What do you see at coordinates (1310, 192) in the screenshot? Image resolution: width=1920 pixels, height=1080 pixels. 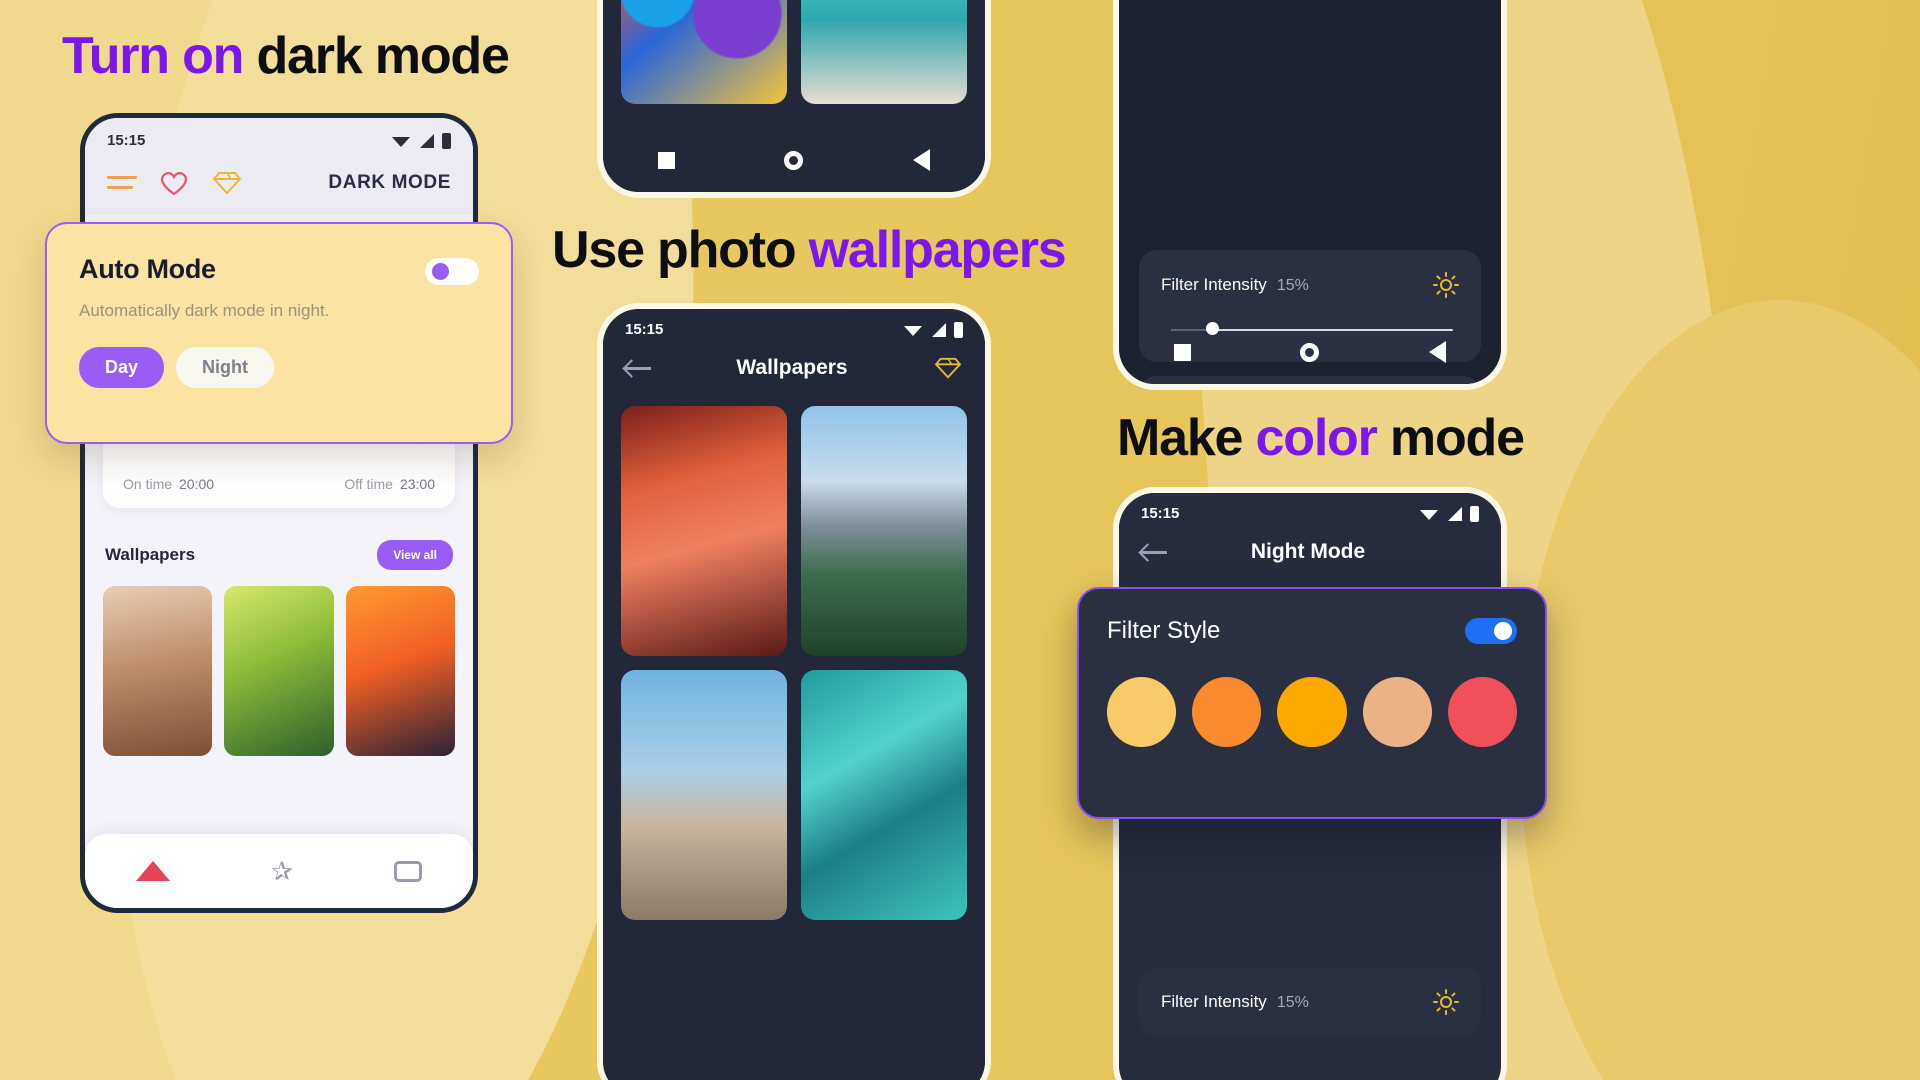 I see `screen-right-top: Filter Intensity 15%` at bounding box center [1310, 192].